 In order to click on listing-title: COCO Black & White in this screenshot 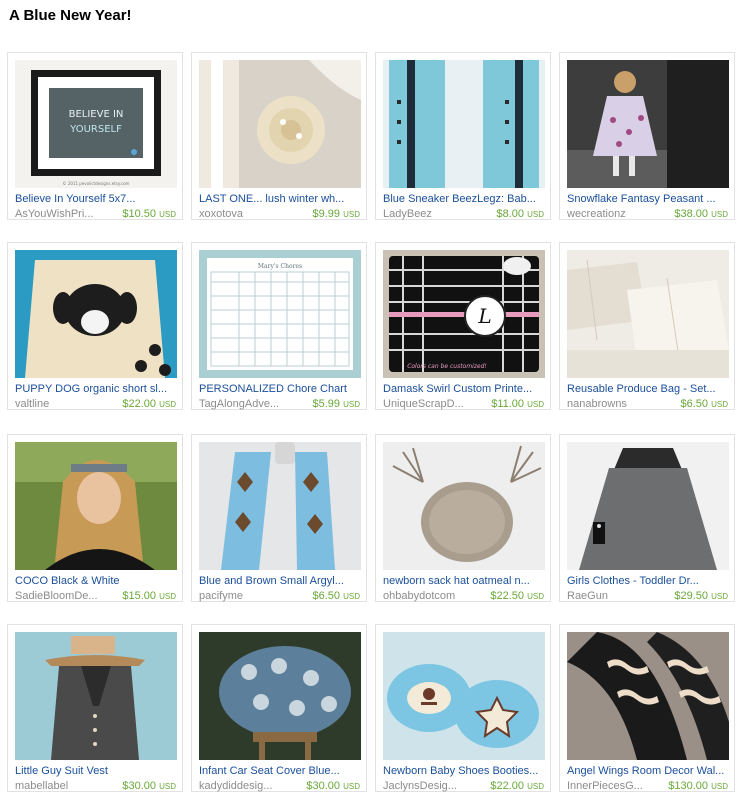, I will do `click(96, 581)`.